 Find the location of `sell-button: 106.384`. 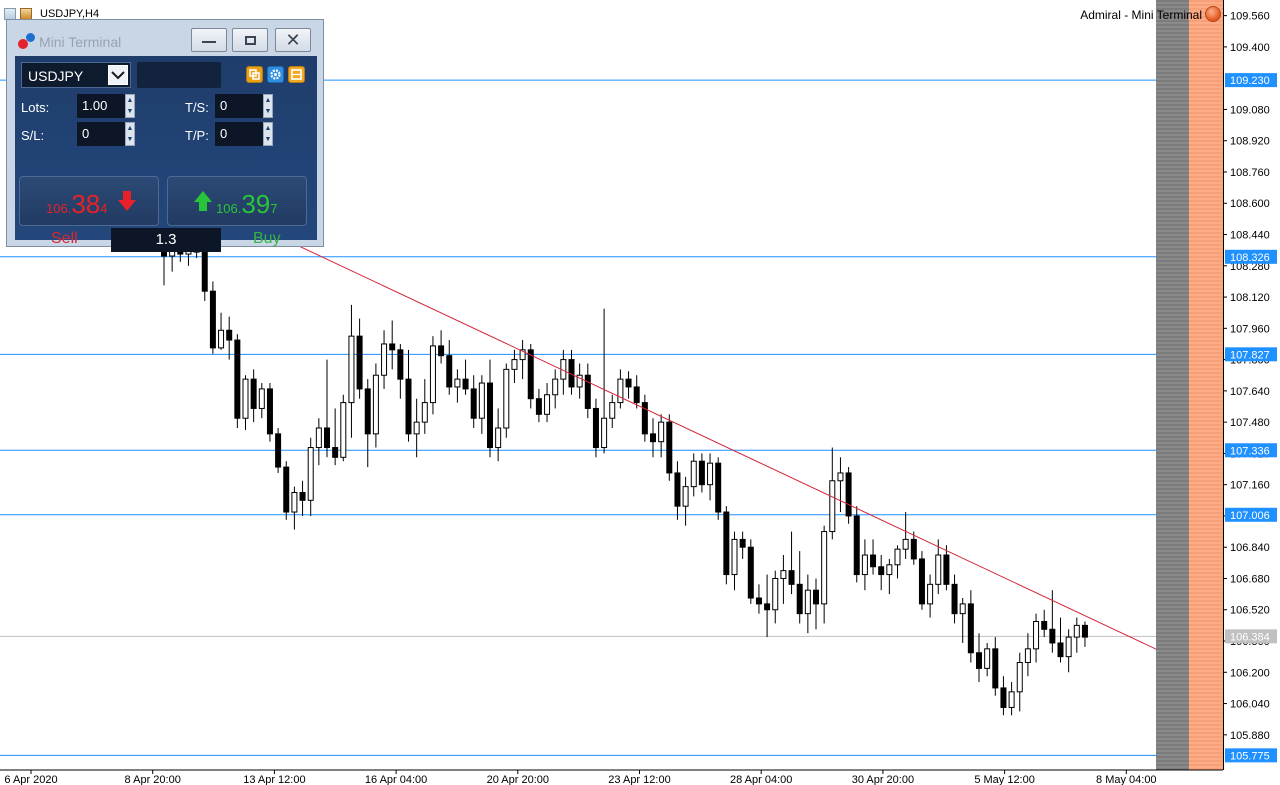

sell-button: 106.384 is located at coordinates (89, 201).